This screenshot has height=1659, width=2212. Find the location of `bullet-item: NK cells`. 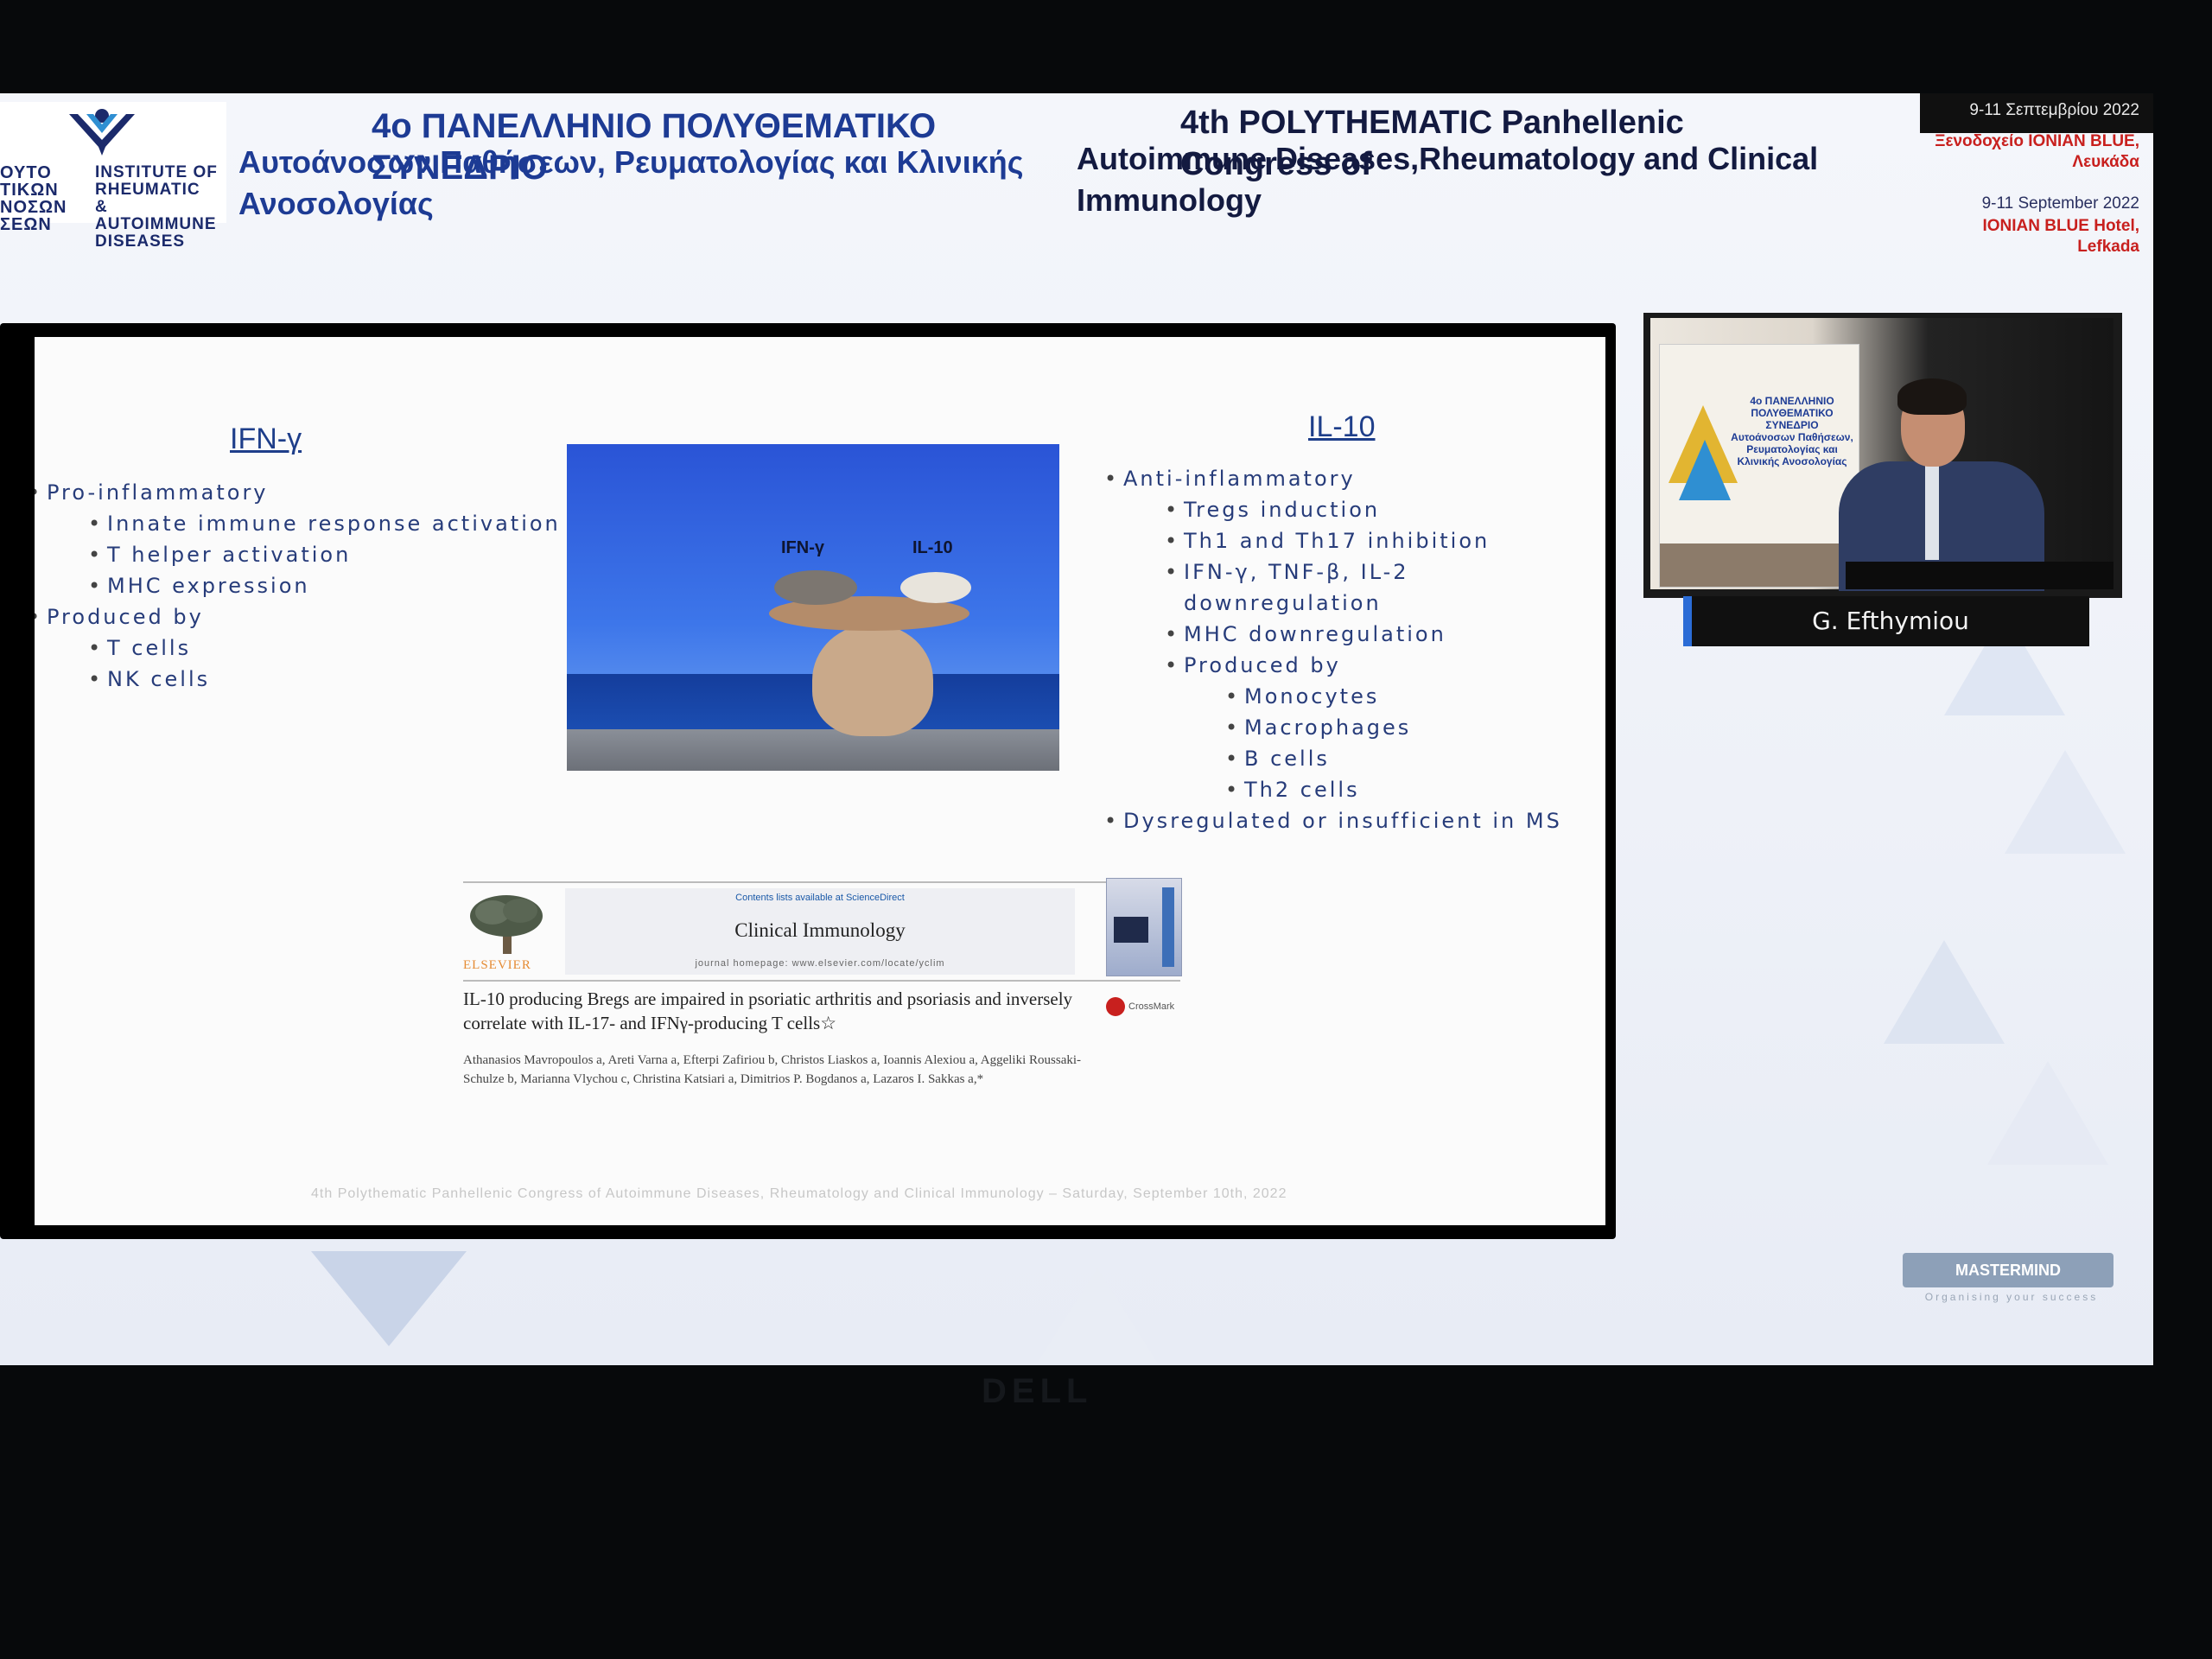

bullet-item: NK cells is located at coordinates (325, 679).